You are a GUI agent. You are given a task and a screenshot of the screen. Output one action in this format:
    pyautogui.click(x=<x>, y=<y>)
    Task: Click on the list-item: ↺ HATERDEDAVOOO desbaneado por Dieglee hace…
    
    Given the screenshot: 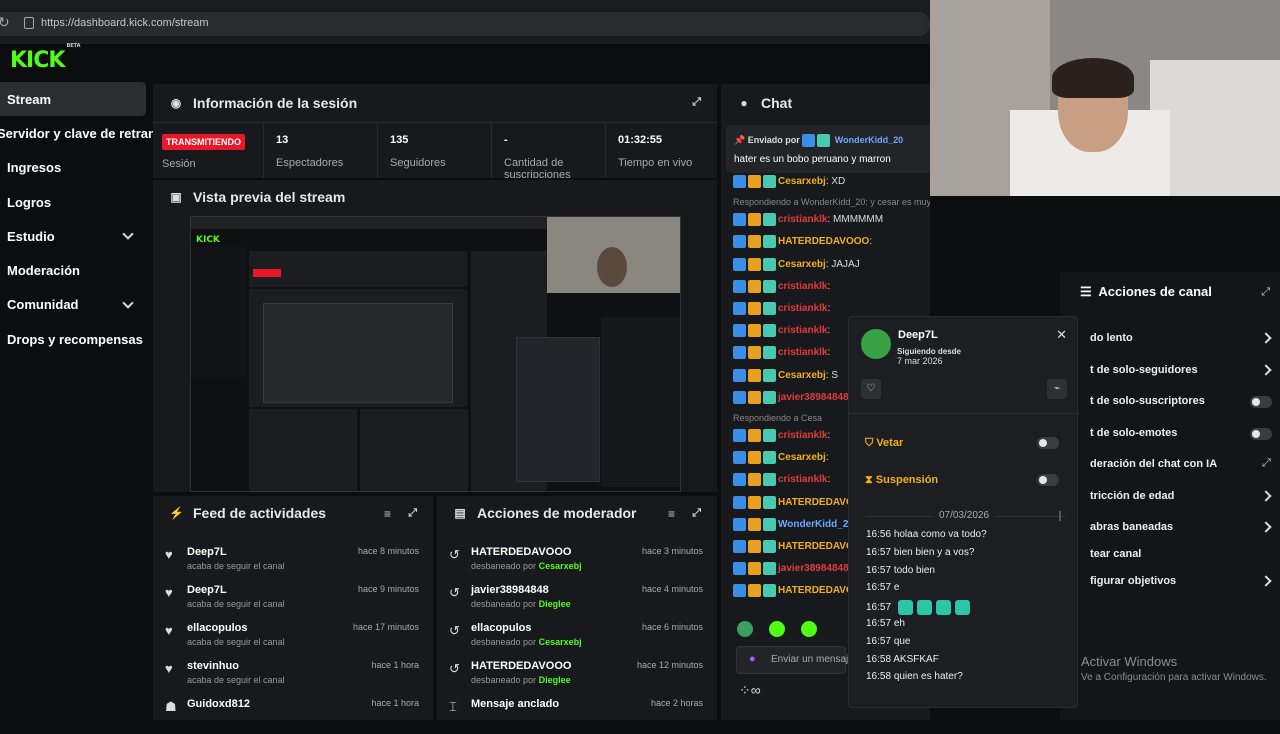 What is the action you would take?
    pyautogui.click(x=577, y=677)
    